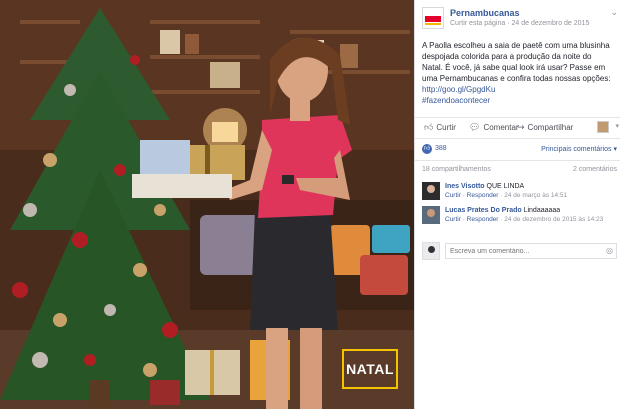 Image resolution: width=620 pixels, height=409 pixels. I want to click on write-comment-row: ◎, so click(519, 251).